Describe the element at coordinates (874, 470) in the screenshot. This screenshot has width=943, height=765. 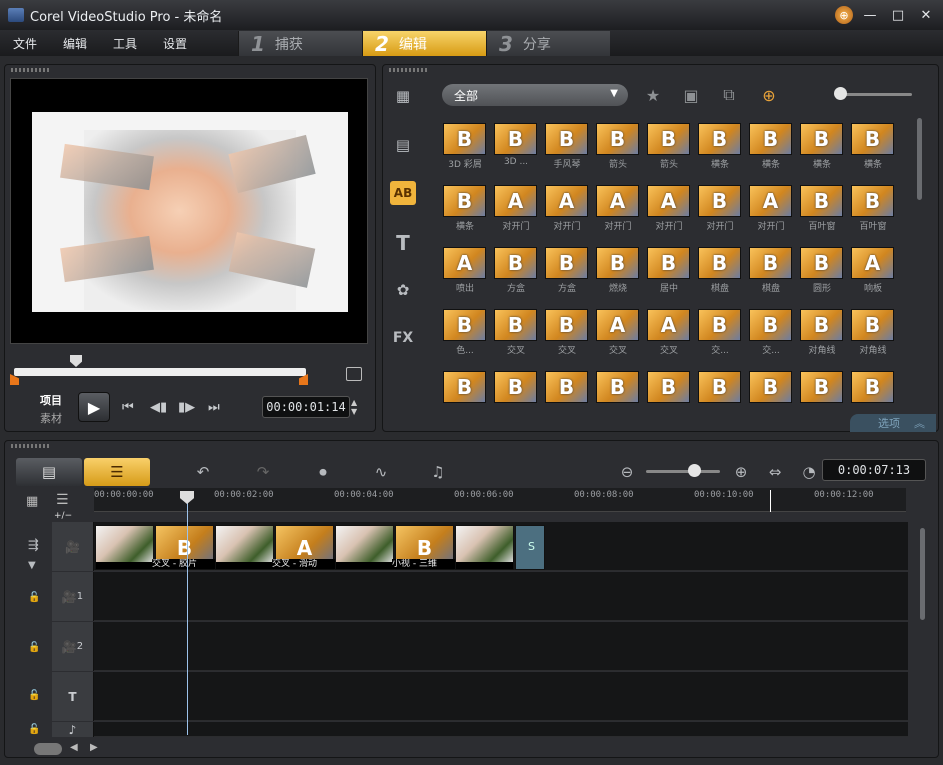
I see `project-duration: 0:00:07:13` at that location.